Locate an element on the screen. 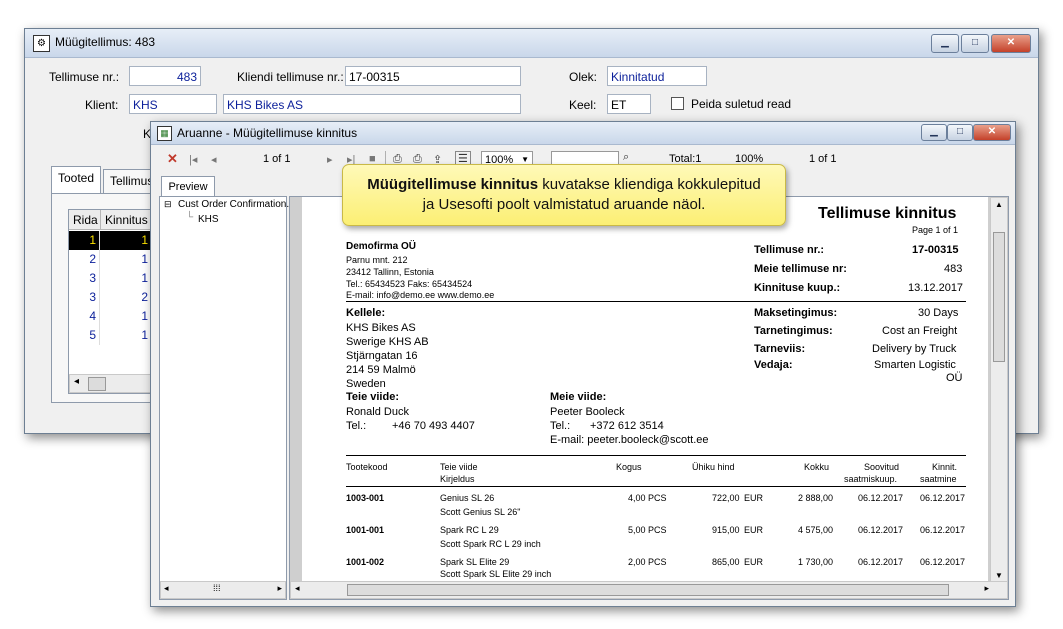 The width and height of the screenshot is (1063, 629). company-name: Demofirma OÜ is located at coordinates (381, 246).